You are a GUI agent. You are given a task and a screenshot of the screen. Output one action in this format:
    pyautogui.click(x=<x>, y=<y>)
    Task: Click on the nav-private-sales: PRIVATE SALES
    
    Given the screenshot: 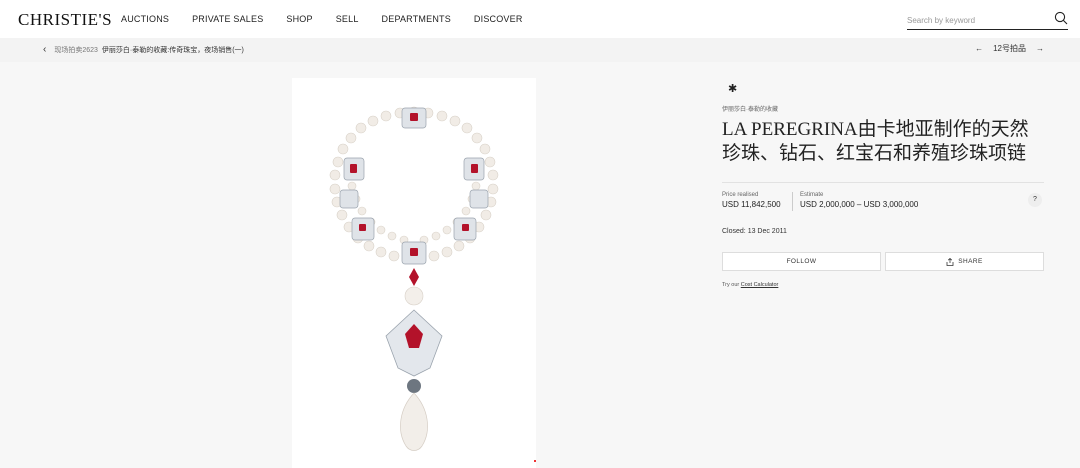 What is the action you would take?
    pyautogui.click(x=227, y=19)
    